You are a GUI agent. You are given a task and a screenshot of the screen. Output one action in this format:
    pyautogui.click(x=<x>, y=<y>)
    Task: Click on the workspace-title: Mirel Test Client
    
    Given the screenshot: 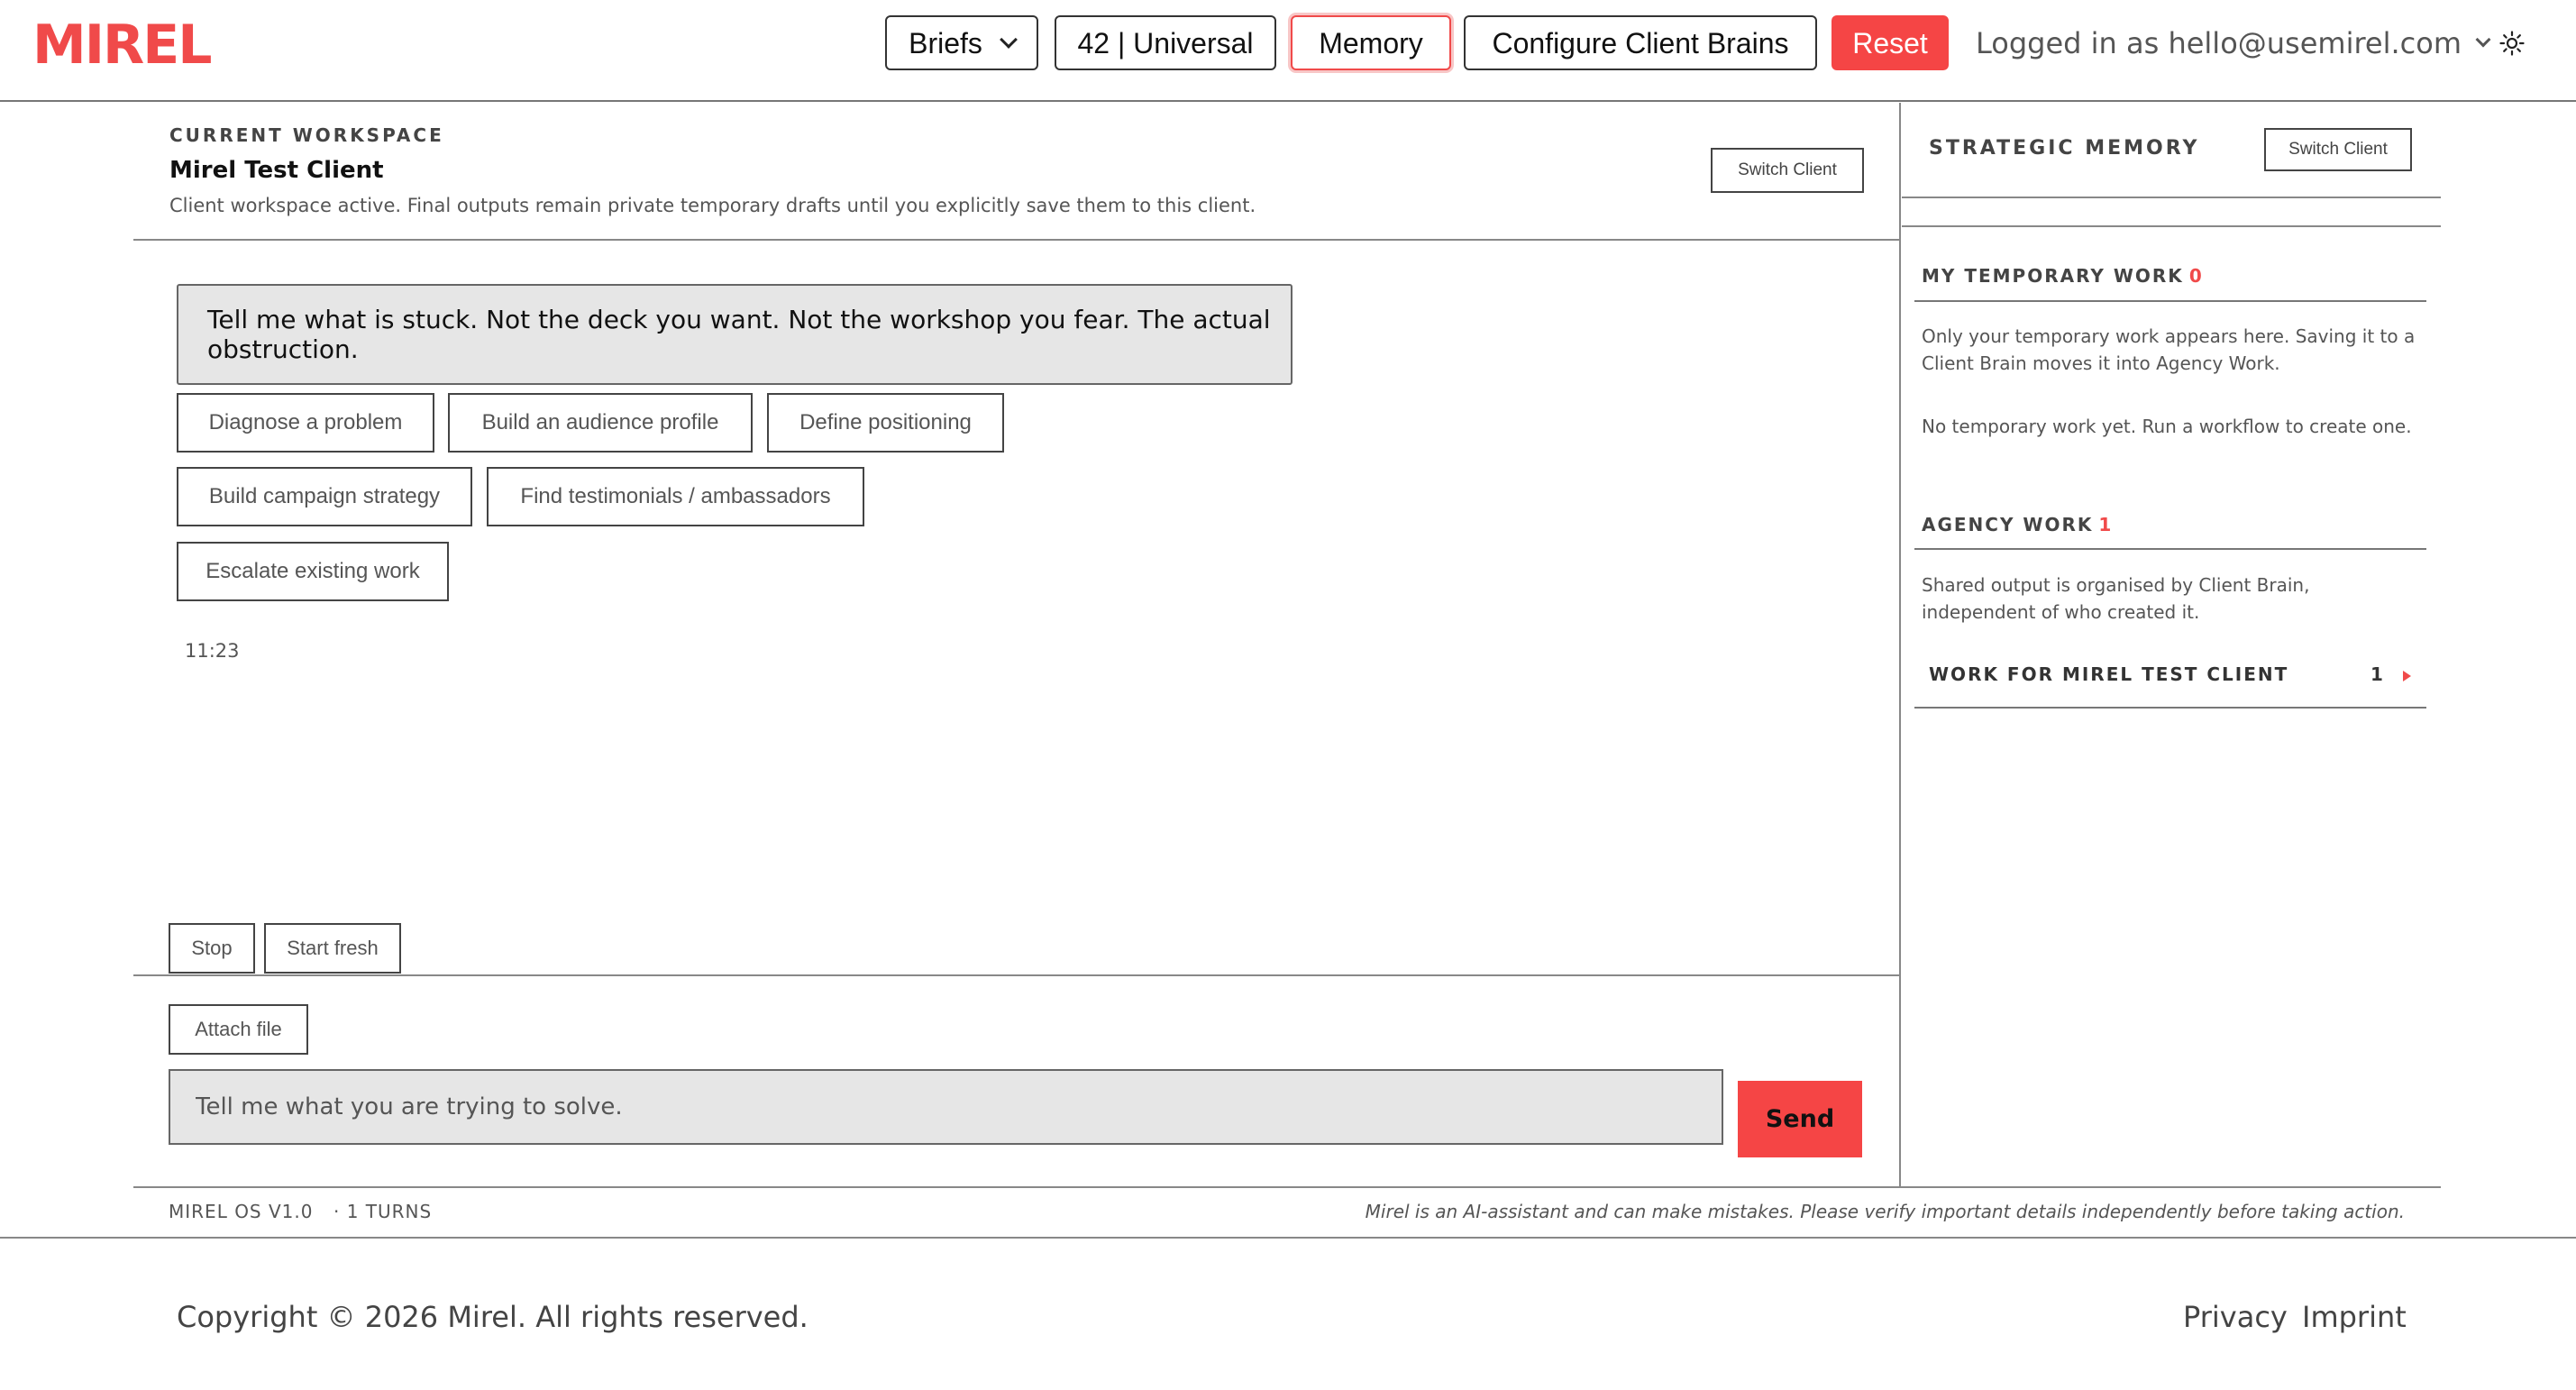 What is the action you would take?
    pyautogui.click(x=276, y=170)
    